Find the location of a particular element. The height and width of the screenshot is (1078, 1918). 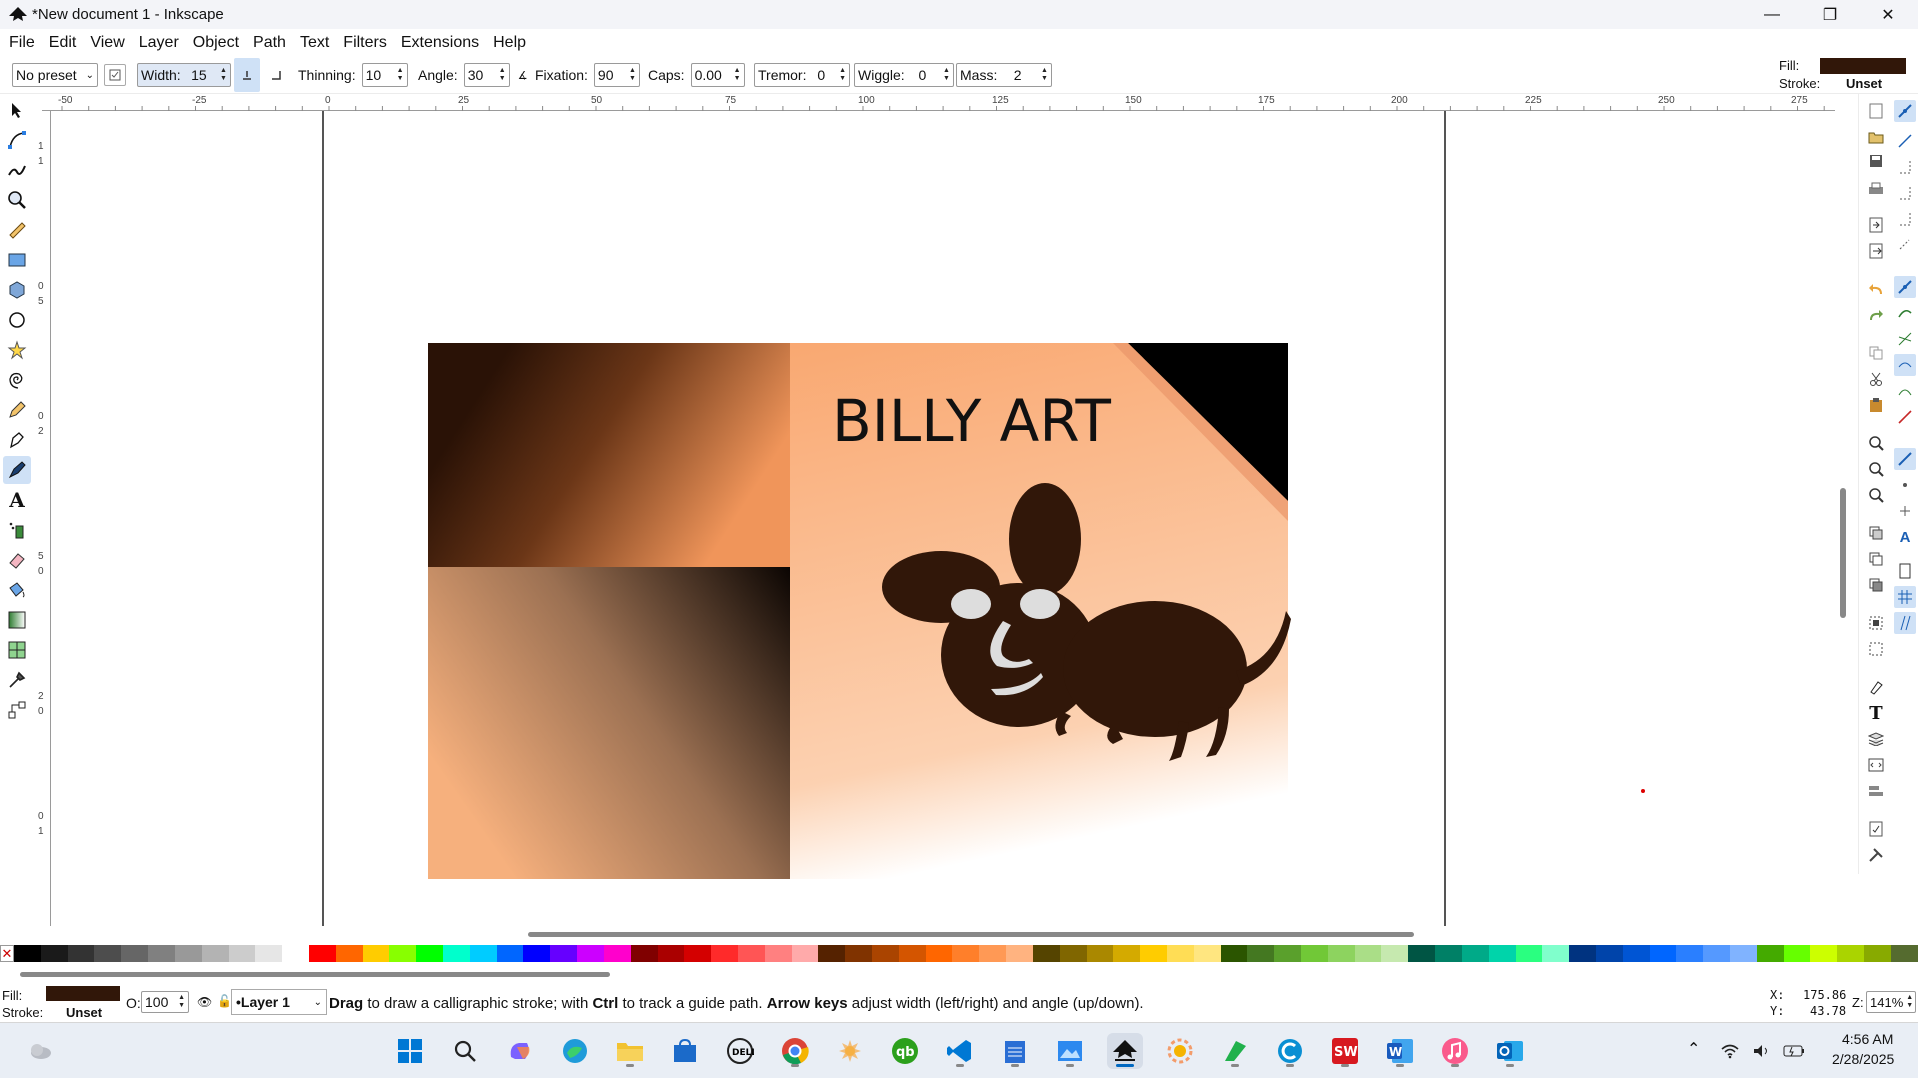

mesh-tool-icon is located at coordinates (17, 650).